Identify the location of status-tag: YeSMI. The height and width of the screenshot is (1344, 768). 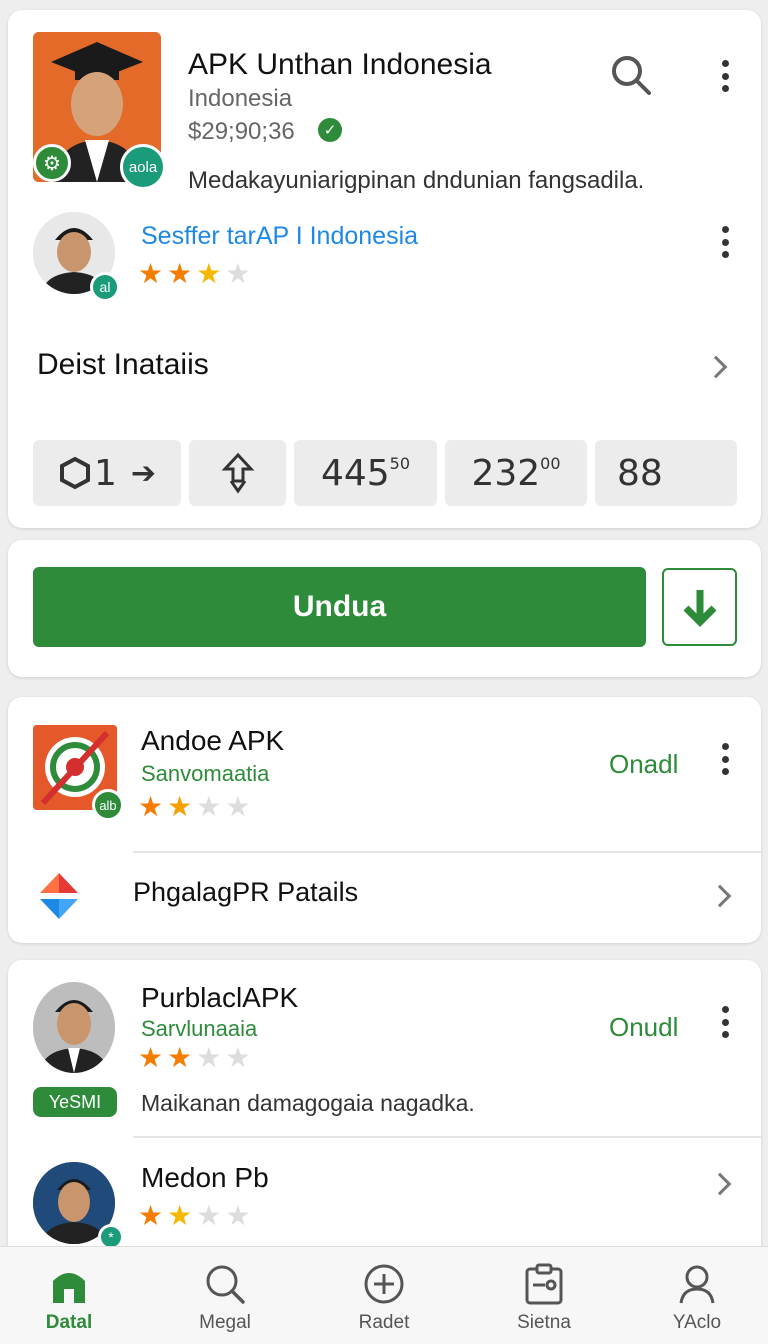
(75, 1102).